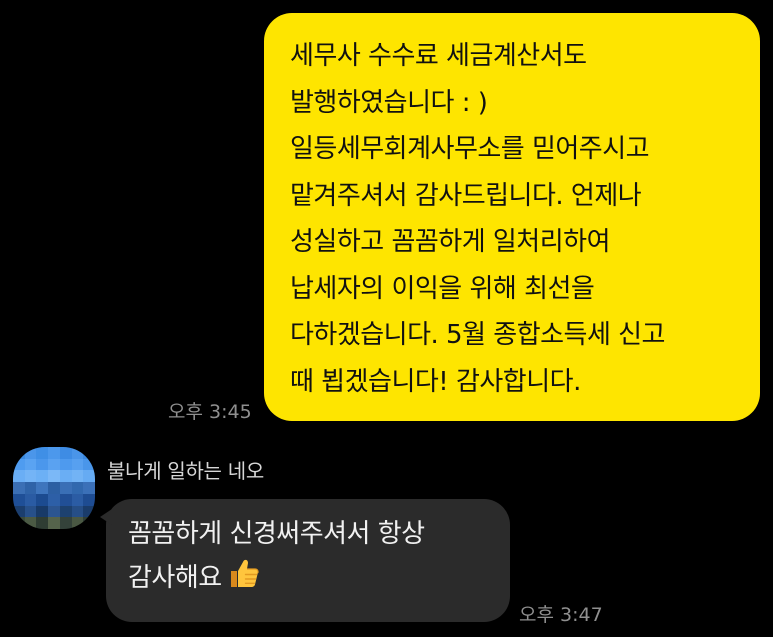  Describe the element at coordinates (309, 580) in the screenshot. I see `incoming-message-line: 감사해요` at that location.